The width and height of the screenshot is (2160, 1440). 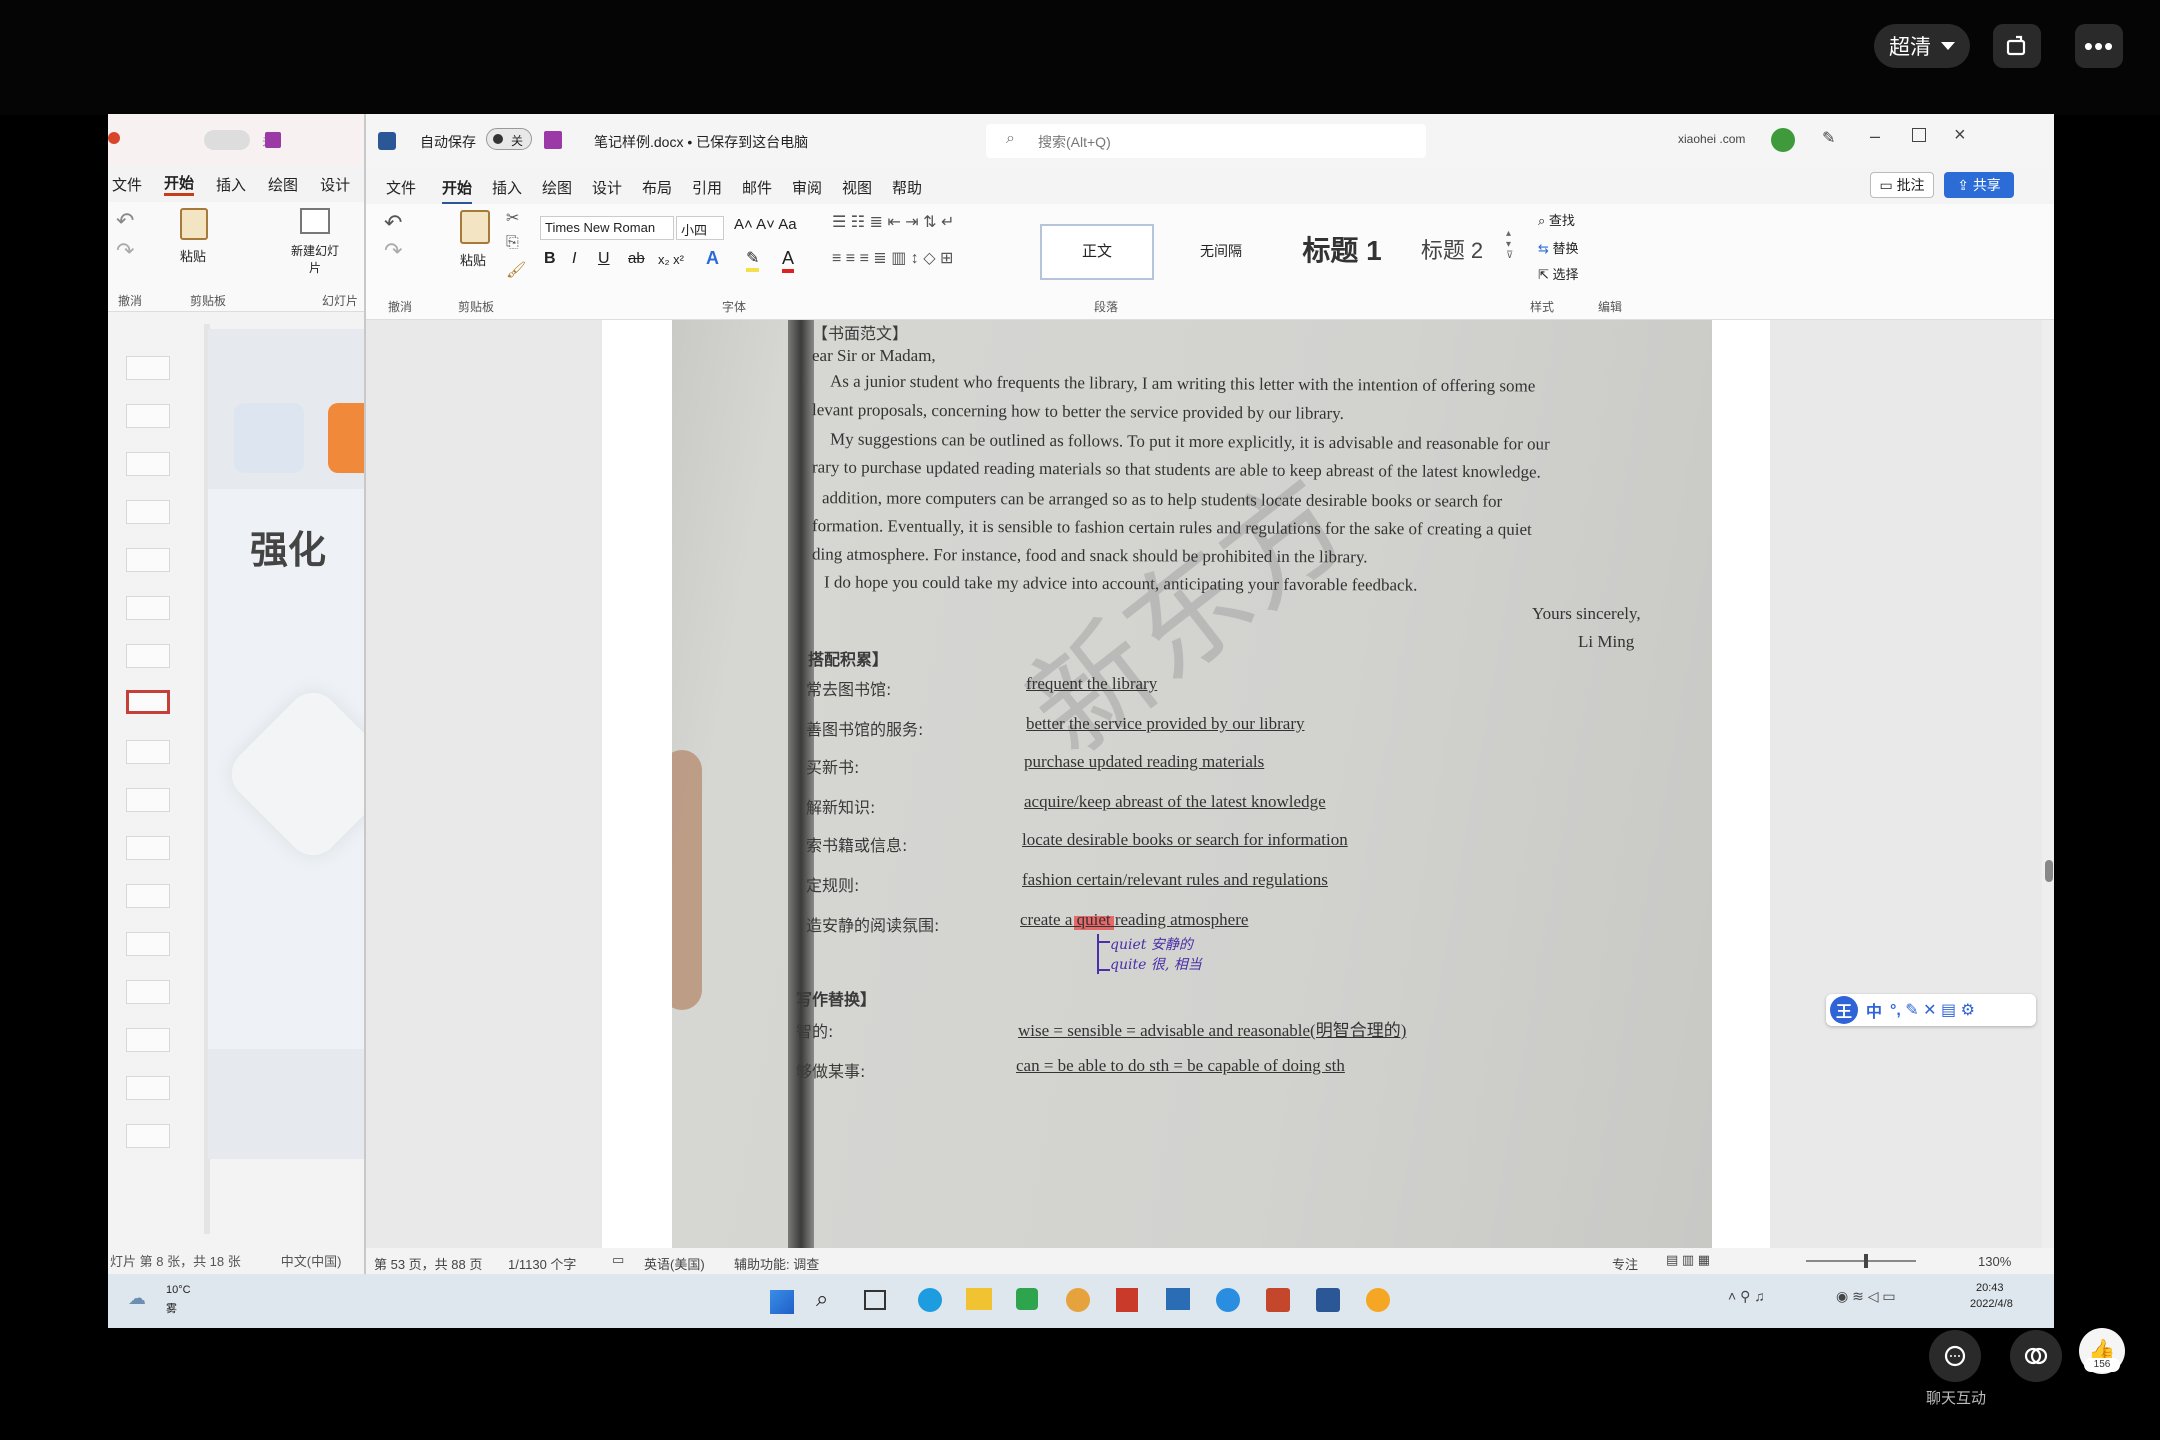 I want to click on ime-toolbar: 王 中 °, ✎ ✕ ▤ ⚙, so click(x=1931, y=1010).